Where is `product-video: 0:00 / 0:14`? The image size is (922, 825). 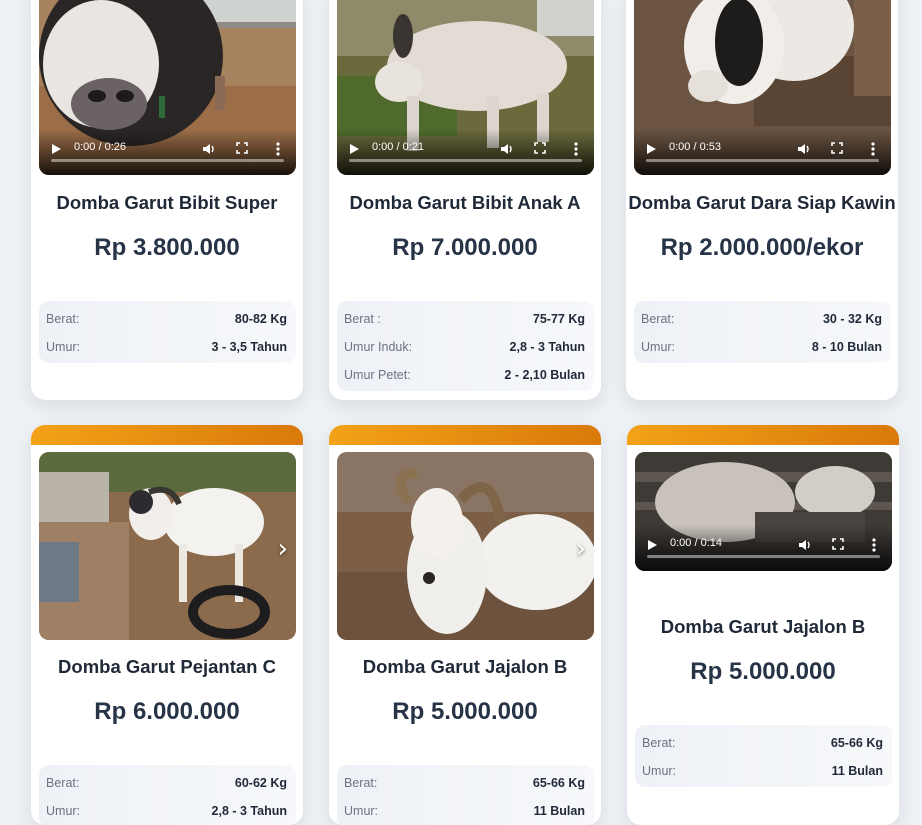 product-video: 0:00 / 0:14 is located at coordinates (763, 511).